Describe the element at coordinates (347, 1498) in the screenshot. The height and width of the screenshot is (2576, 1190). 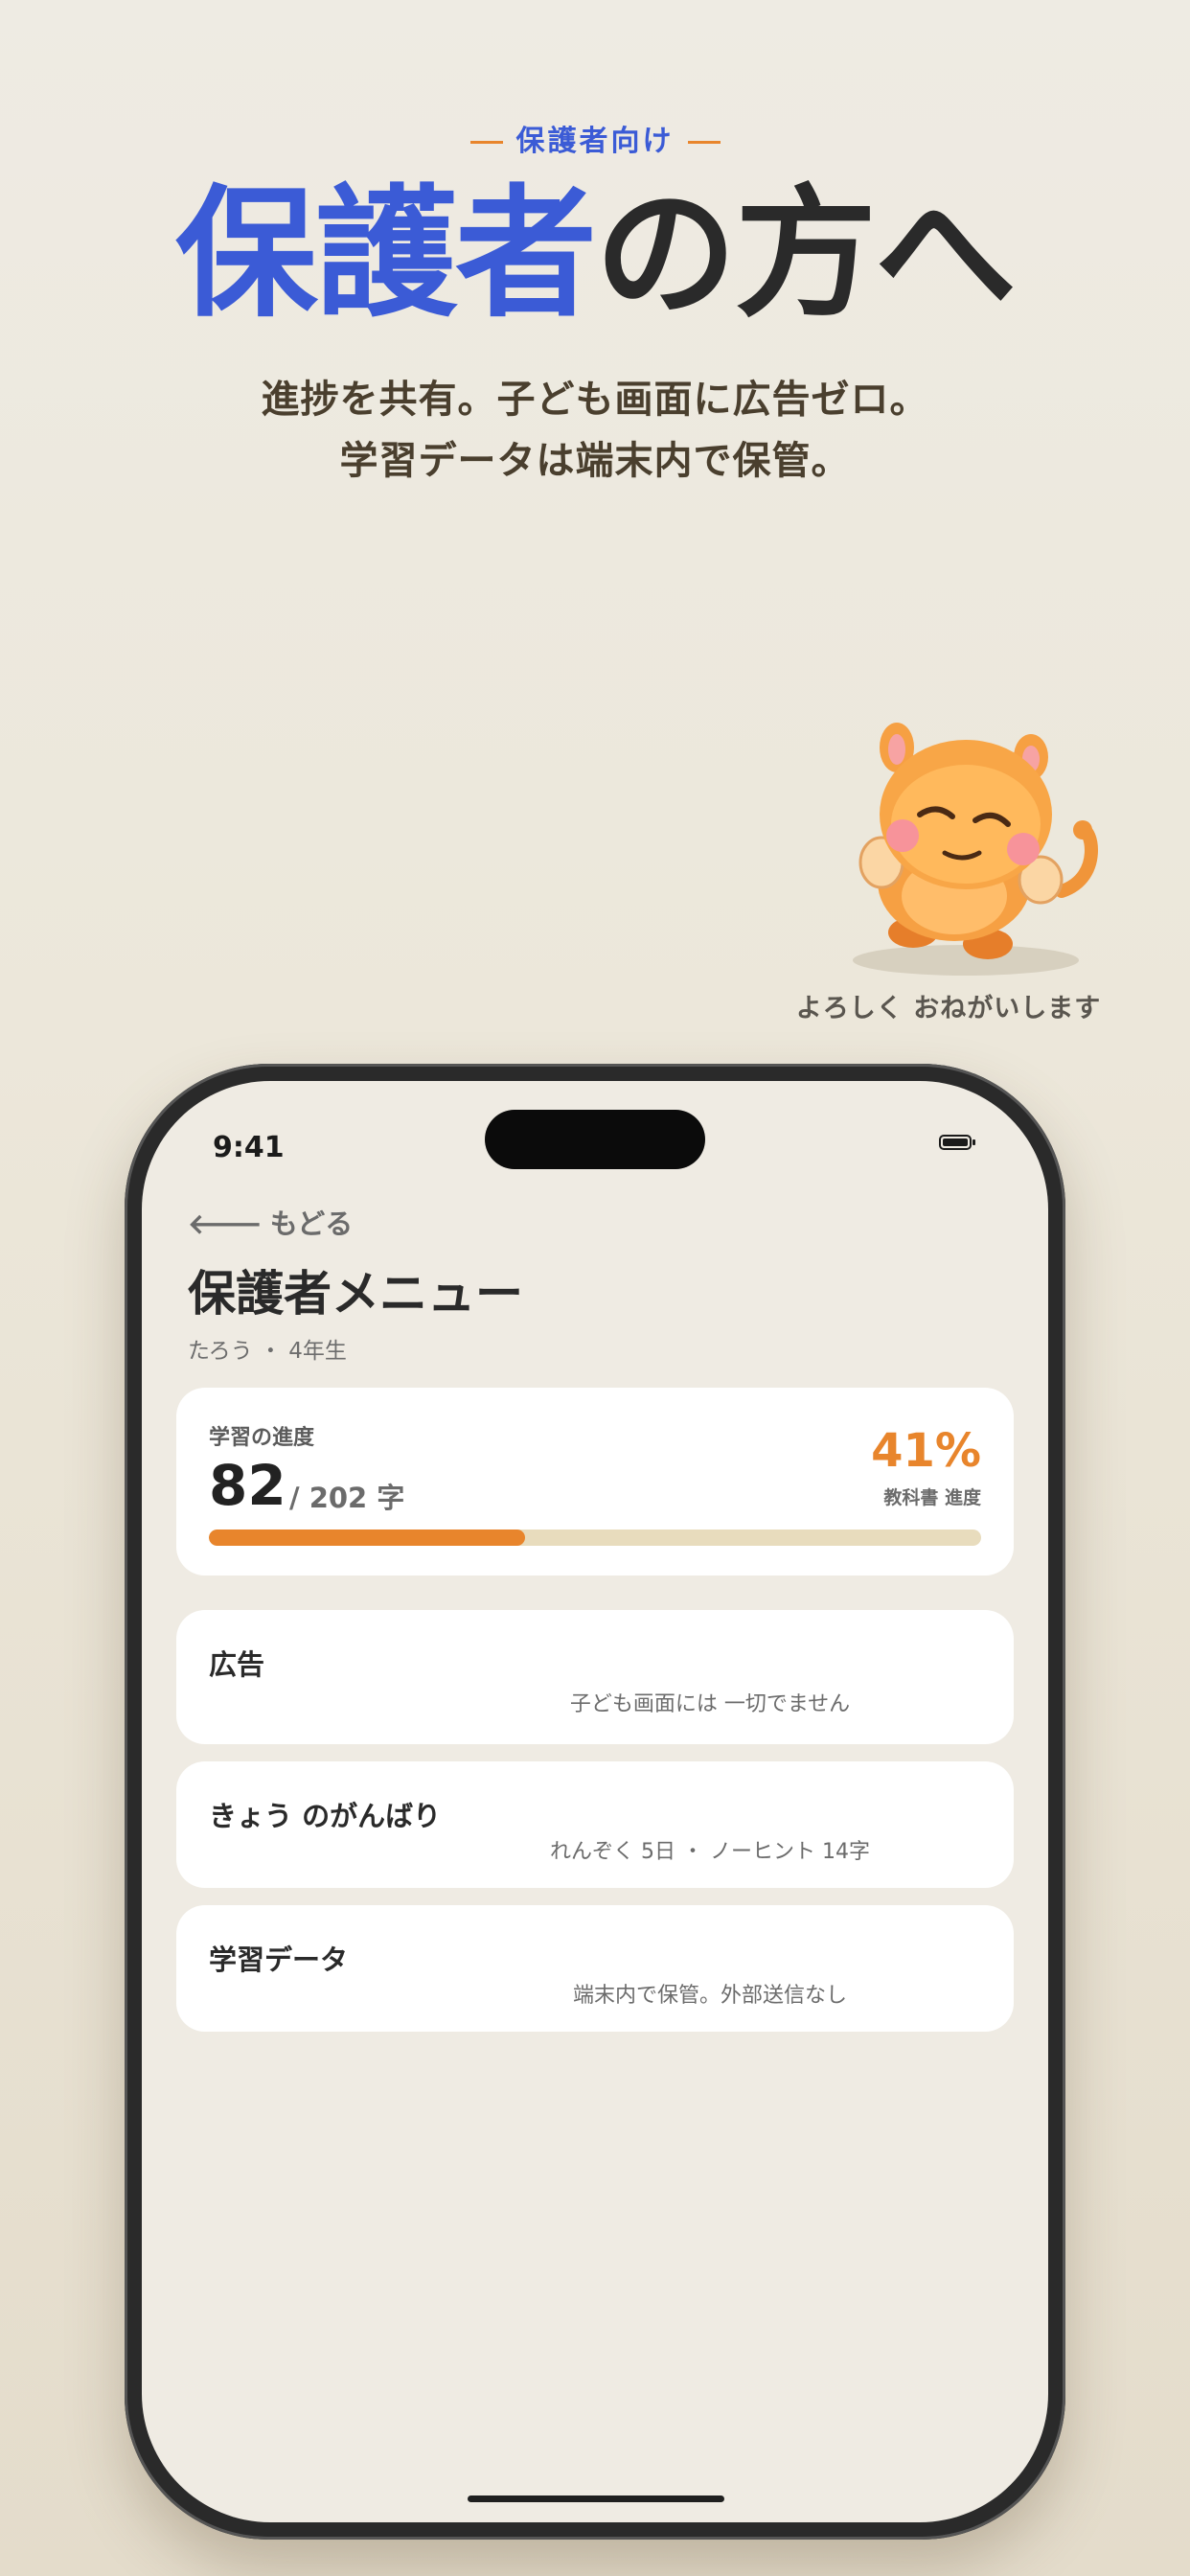
I see `progress-total: / 202 字` at that location.